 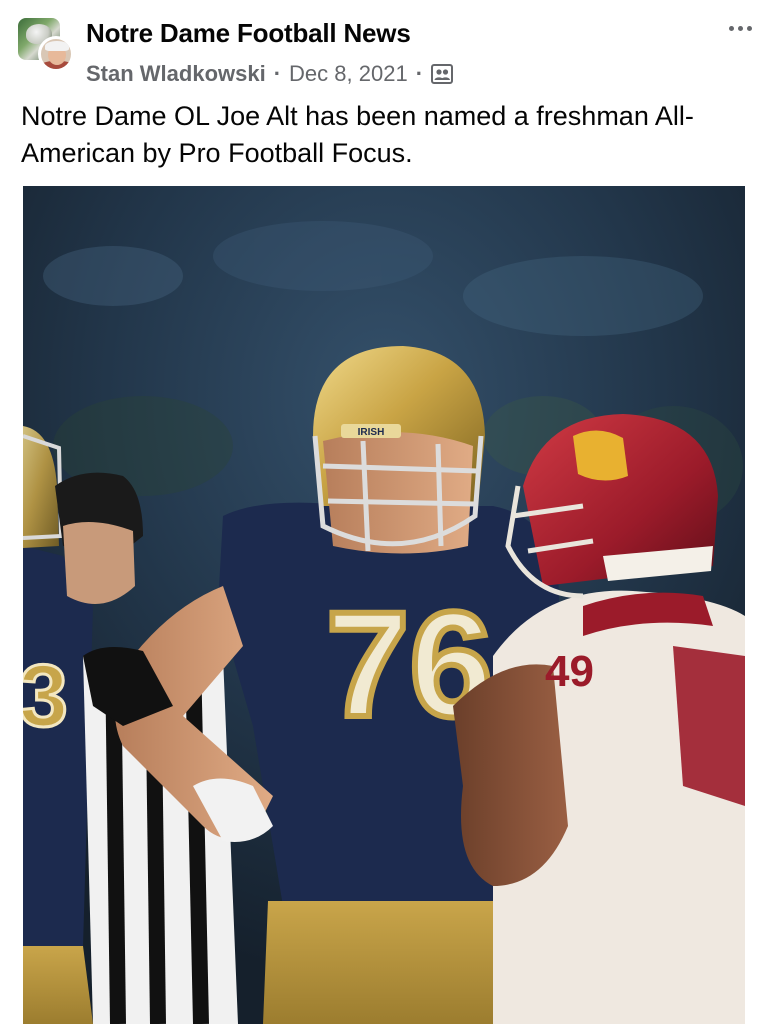 What do you see at coordinates (270, 74) in the screenshot?
I see `post-meta: Stan Wladkowski · Dec 8, 2021 ·` at bounding box center [270, 74].